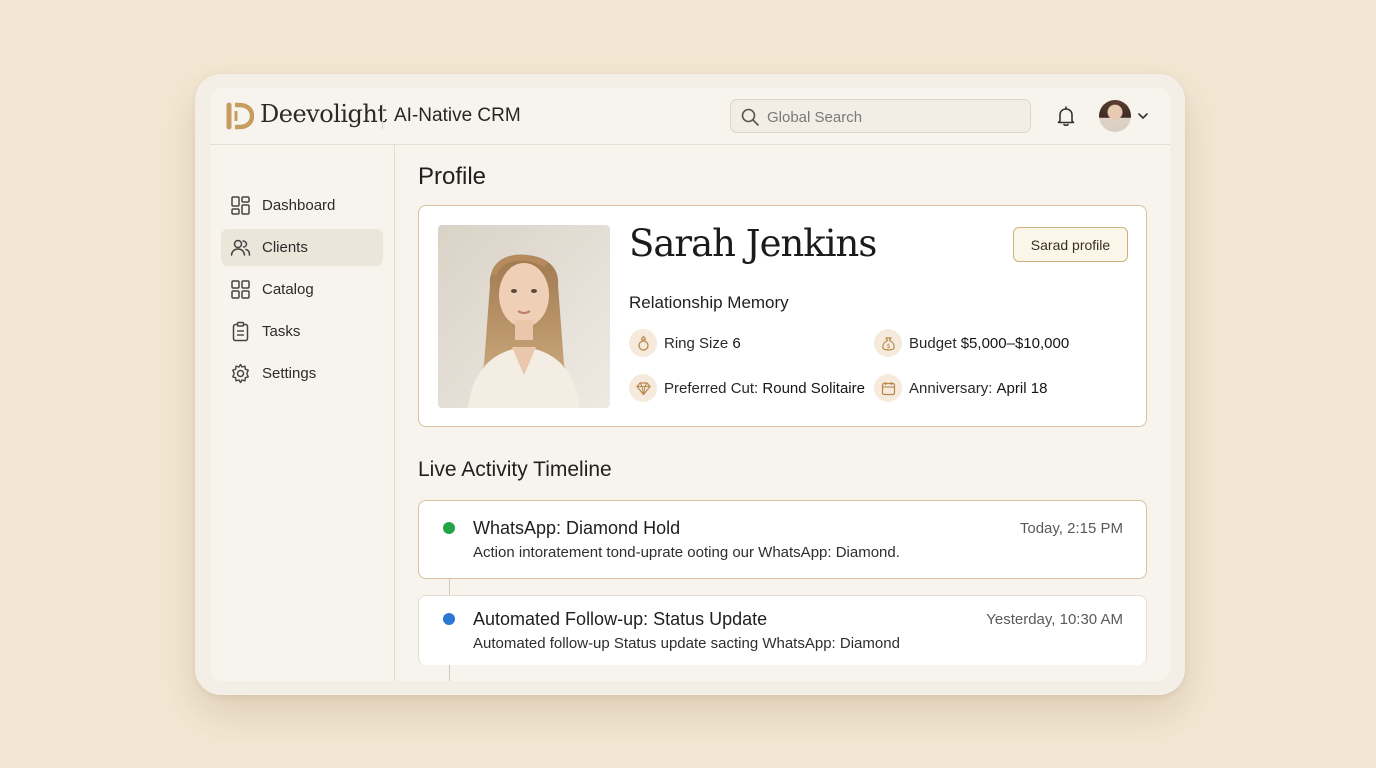 Image resolution: width=1376 pixels, height=768 pixels. I want to click on catalog-icon, so click(240, 289).